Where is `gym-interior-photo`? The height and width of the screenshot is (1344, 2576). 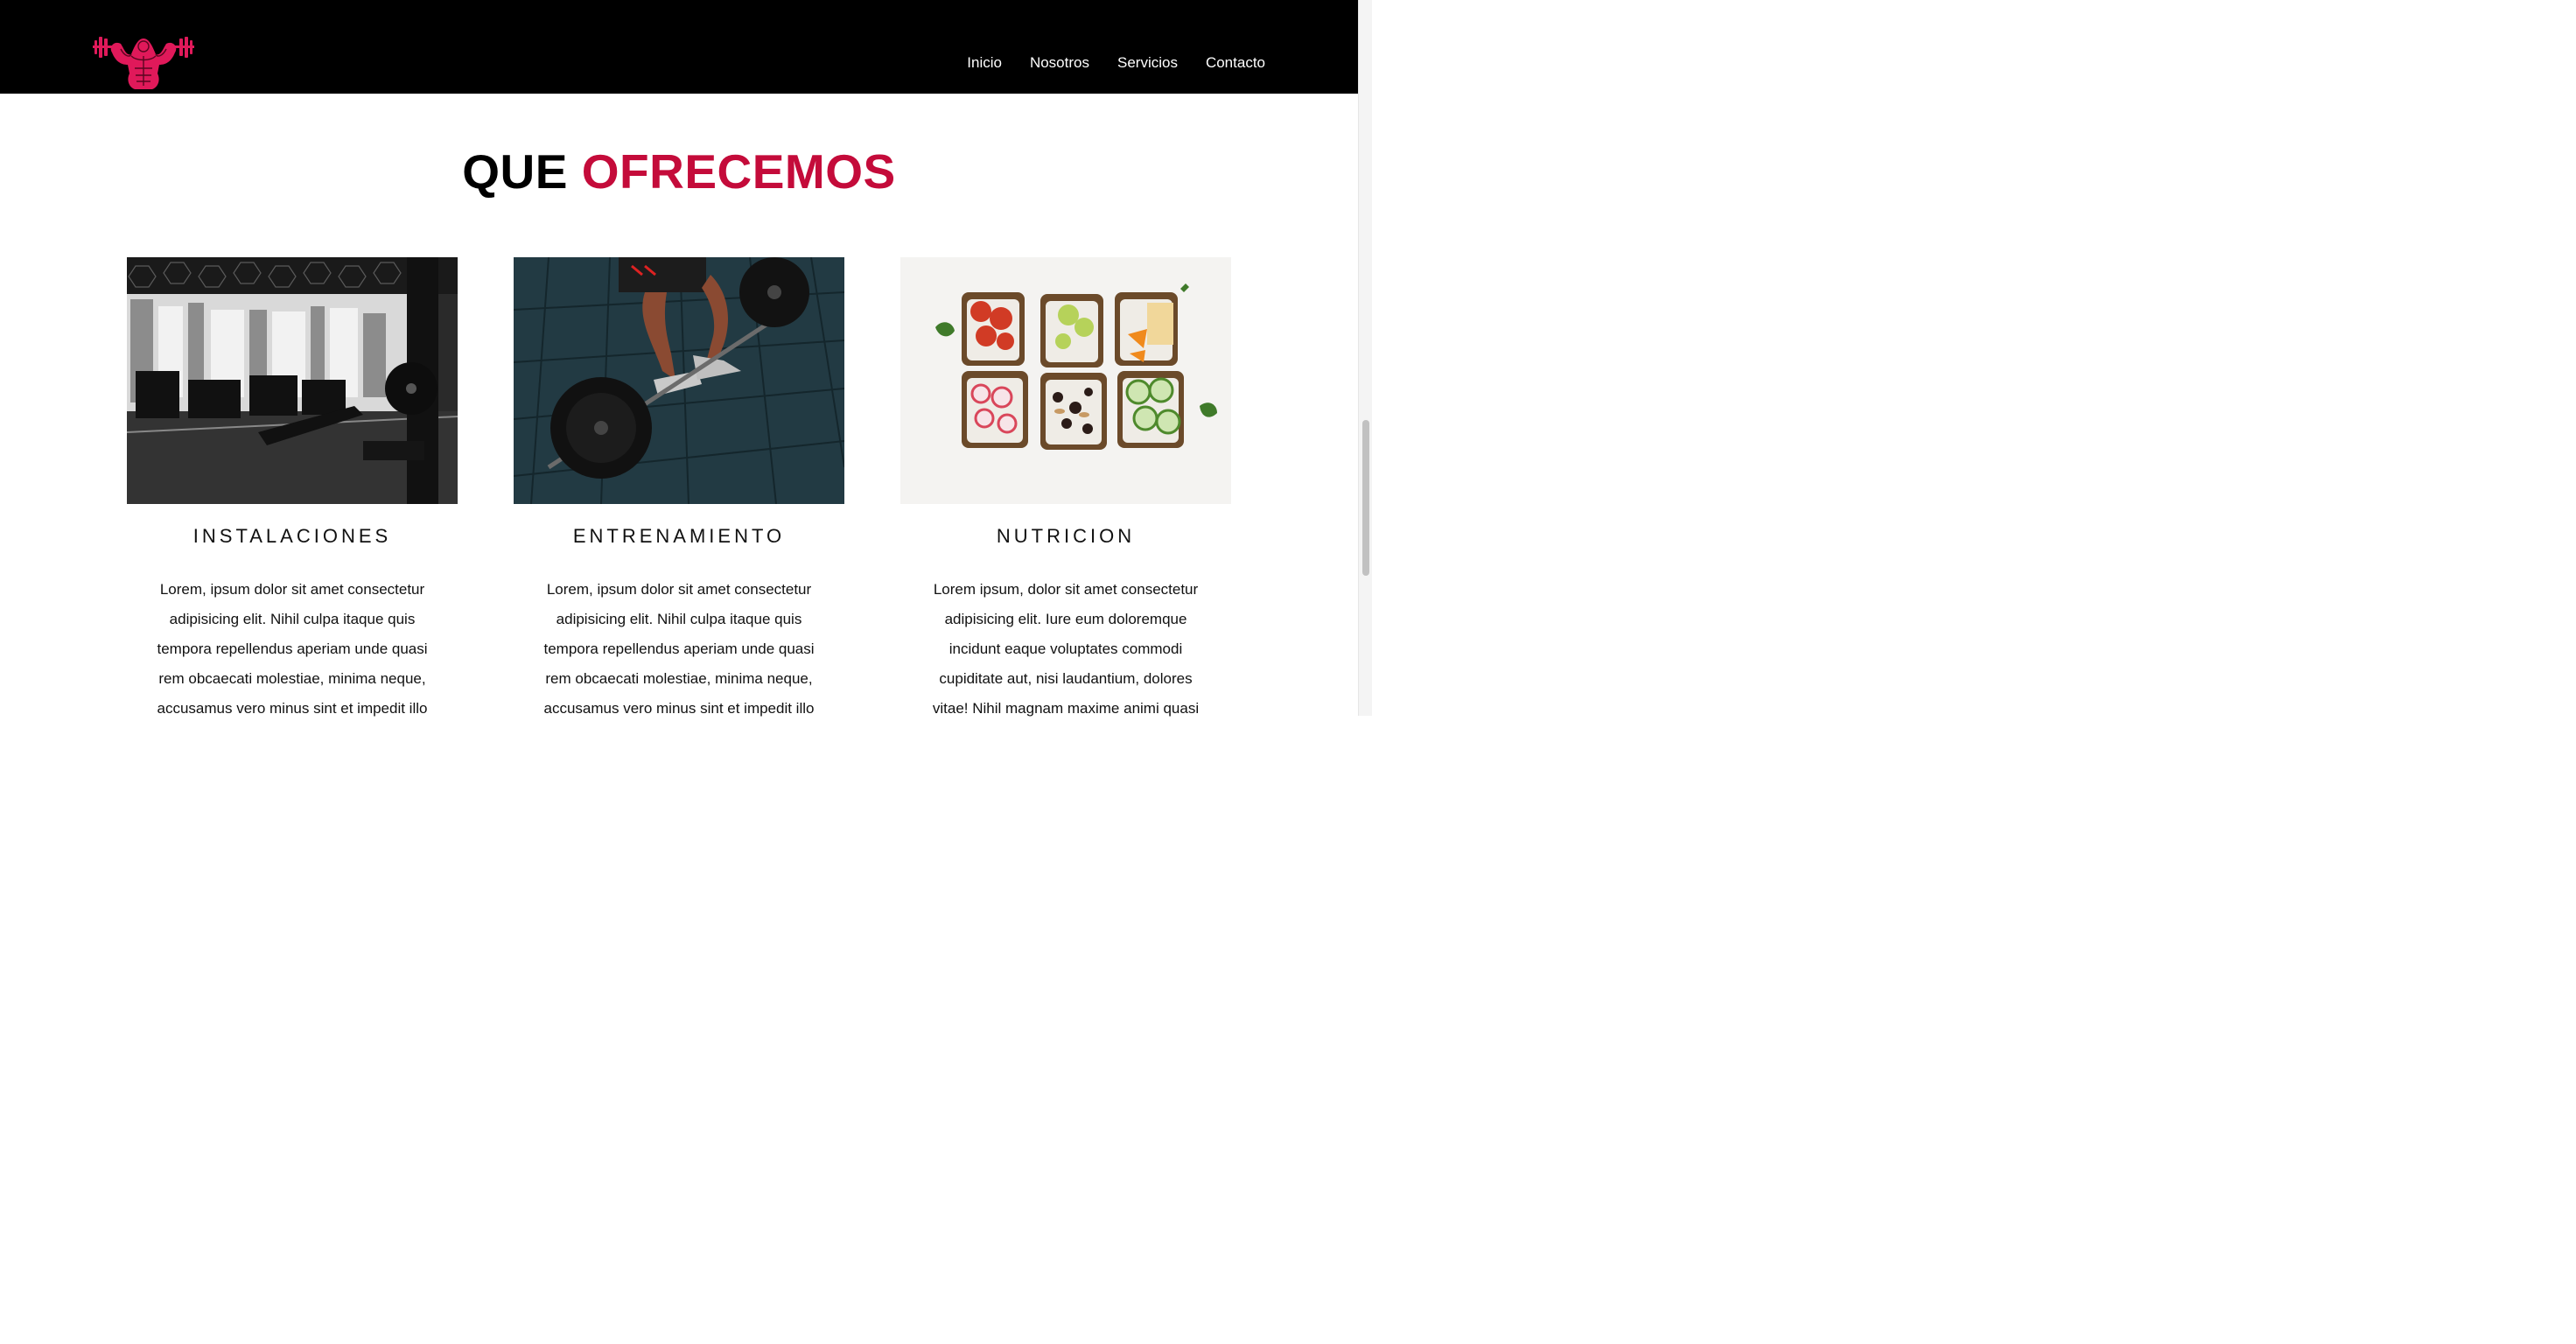 gym-interior-photo is located at coordinates (292, 380).